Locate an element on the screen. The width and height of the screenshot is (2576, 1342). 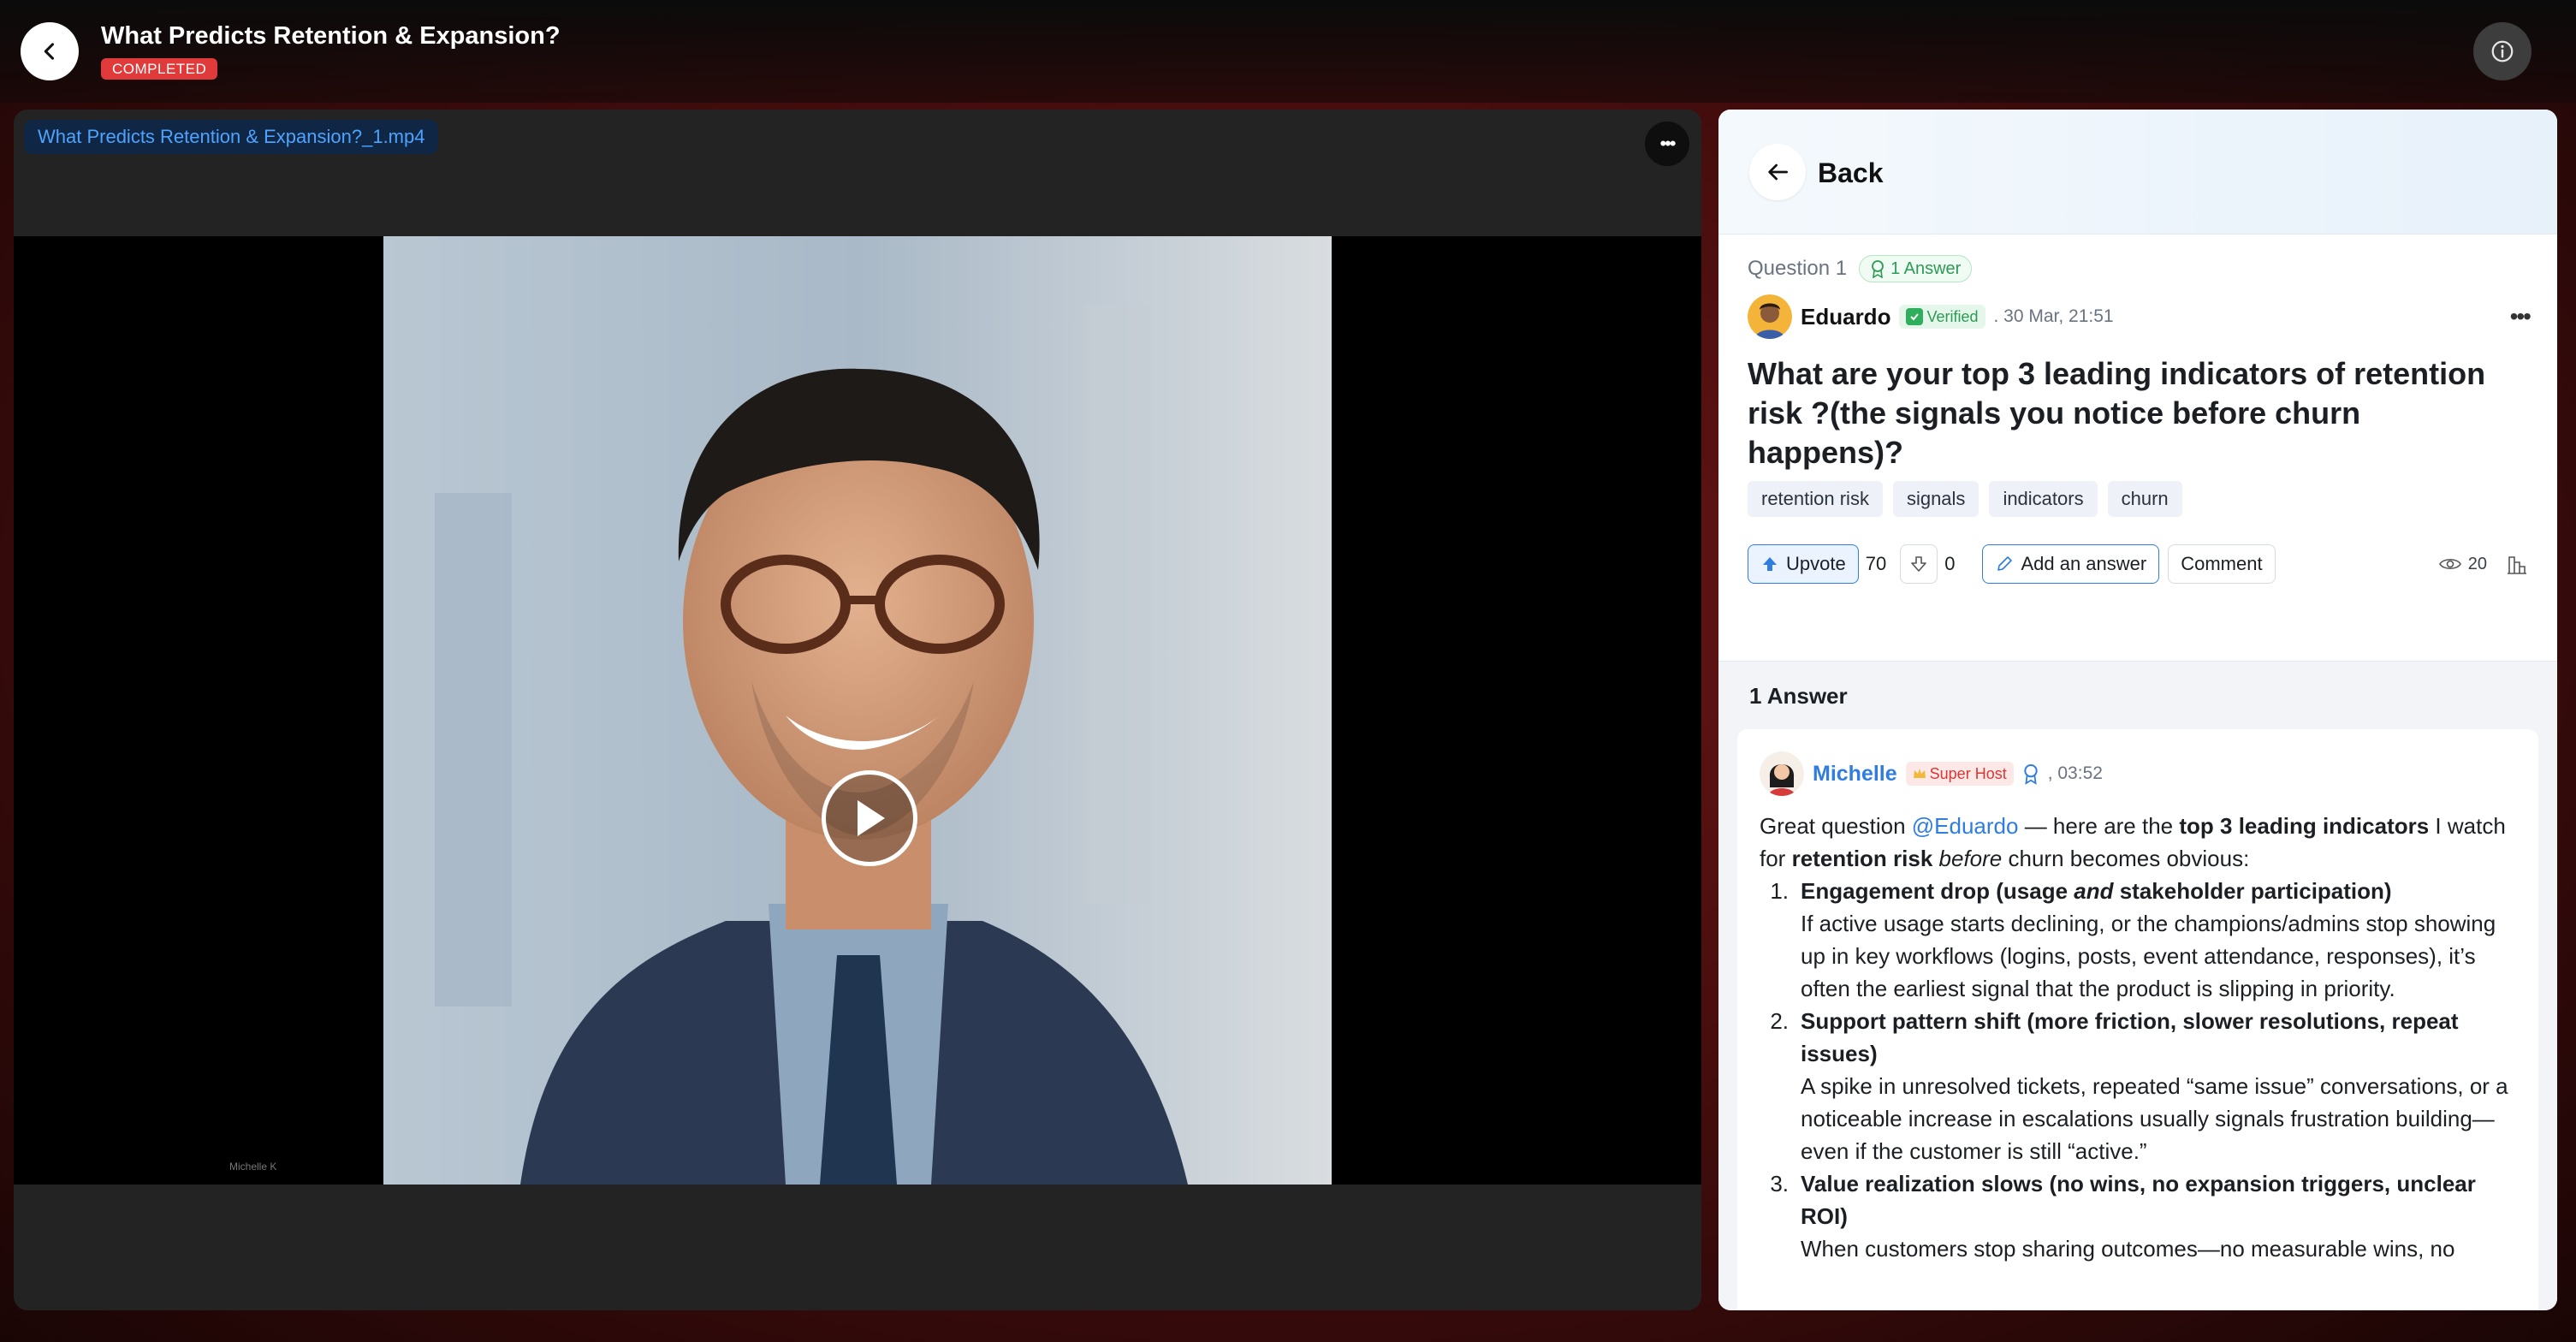
arrow-left-icon is located at coordinates (1778, 172).